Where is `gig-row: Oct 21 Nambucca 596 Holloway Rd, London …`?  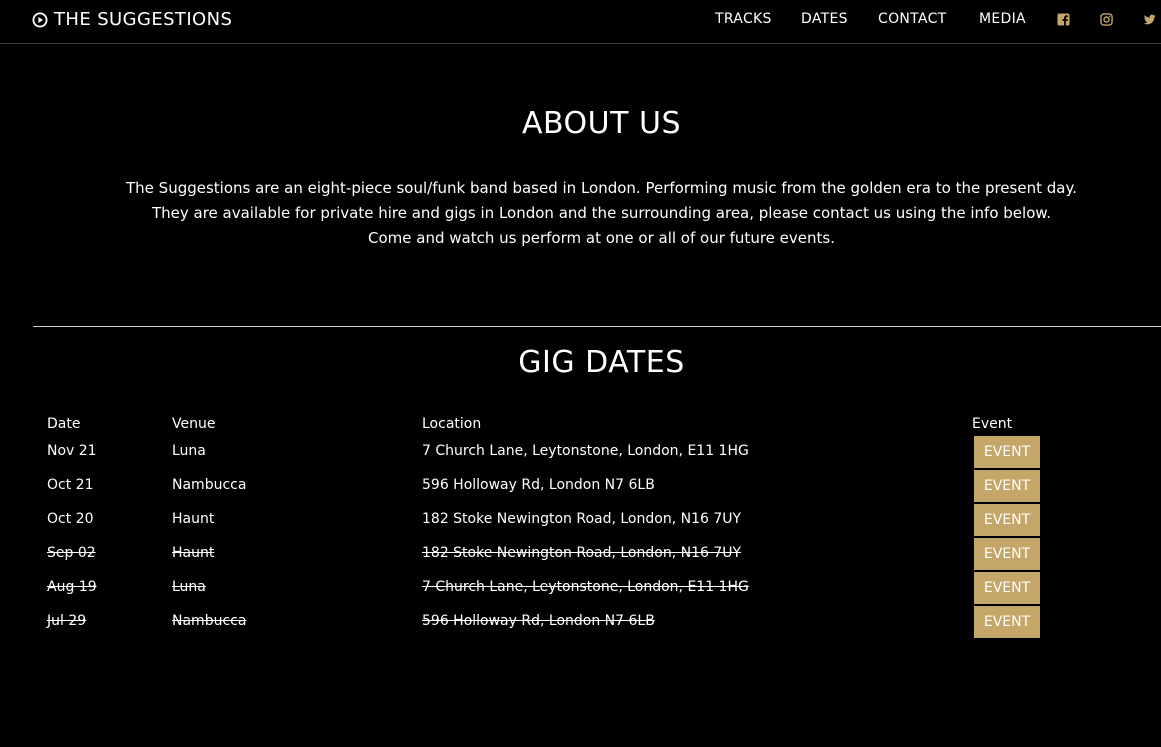 gig-row: Oct 21 Nambucca 596 Holloway Rd, London … is located at coordinates (580, 486).